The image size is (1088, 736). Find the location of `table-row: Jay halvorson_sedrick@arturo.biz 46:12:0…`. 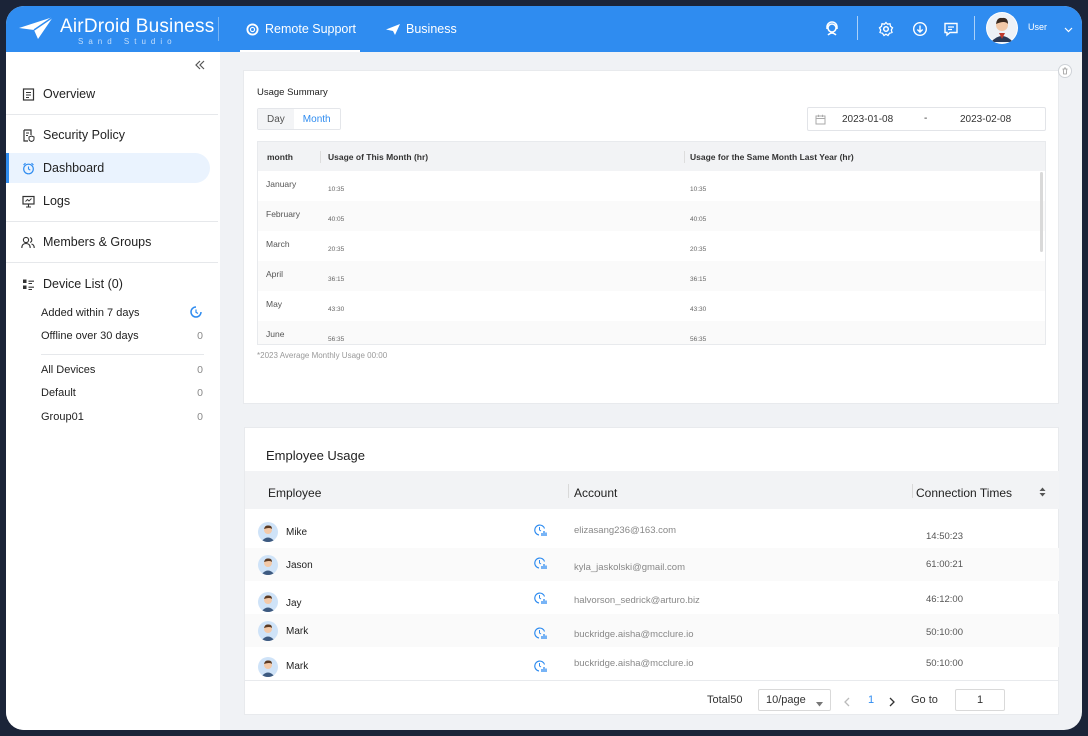

table-row: Jay halvorson_sedrick@arturo.biz 46:12:0… is located at coordinates (652, 597).